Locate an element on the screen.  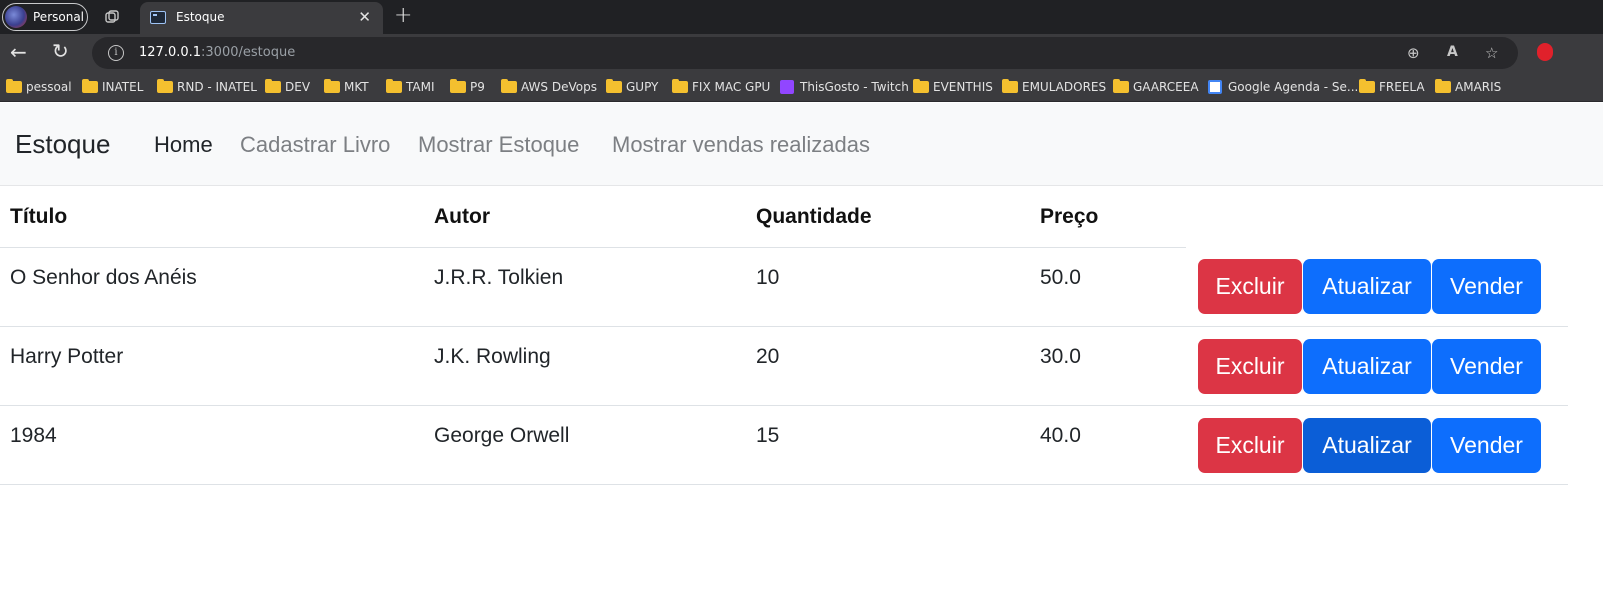
nav-link-cadastrar-livro: Cadastrar Livro is located at coordinates (315, 145).